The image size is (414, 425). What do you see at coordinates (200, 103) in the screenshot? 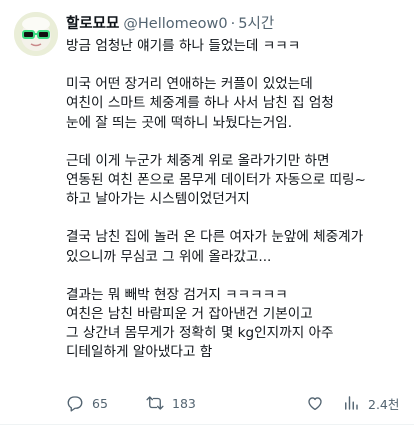
I see `text-line: 여친이 스마트 체중계를 하나 사서 남친 집 엄청` at bounding box center [200, 103].